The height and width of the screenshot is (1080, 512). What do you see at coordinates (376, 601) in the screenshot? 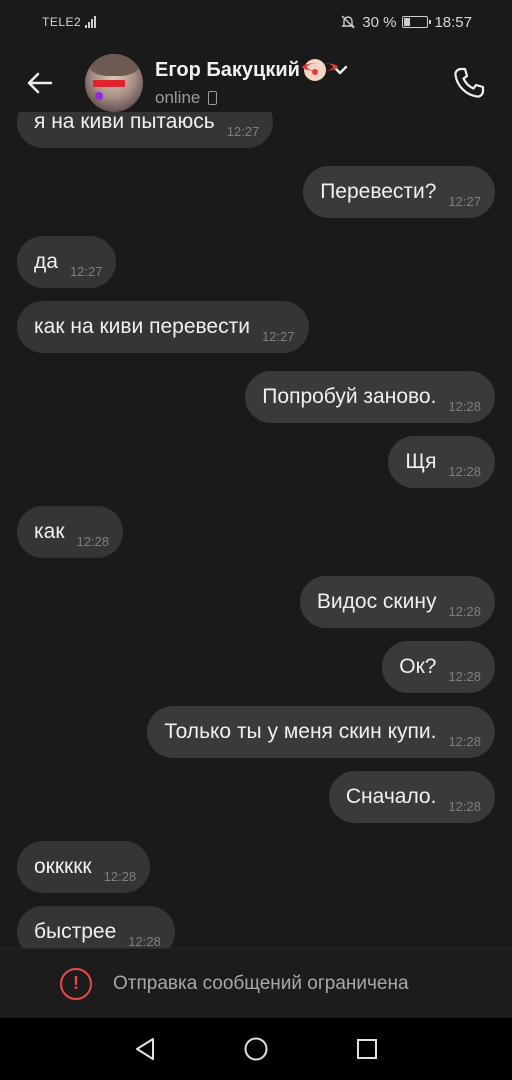
I see `message-text: Видос скину` at bounding box center [376, 601].